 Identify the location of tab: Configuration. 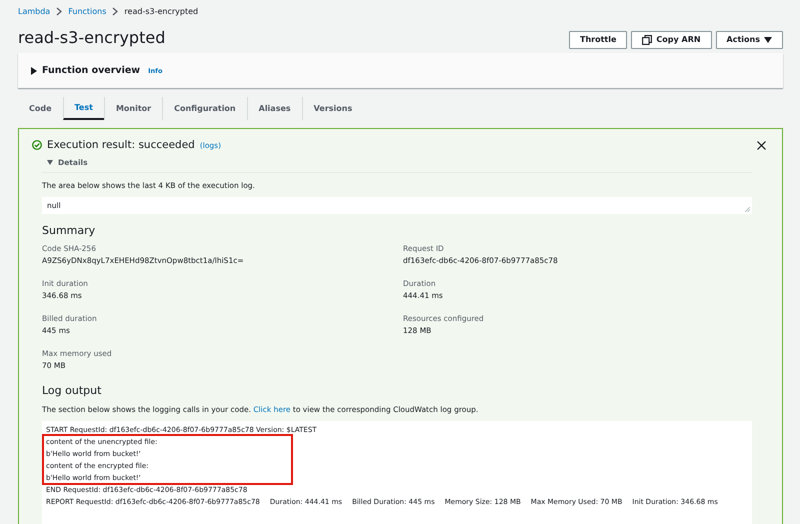
(204, 108).